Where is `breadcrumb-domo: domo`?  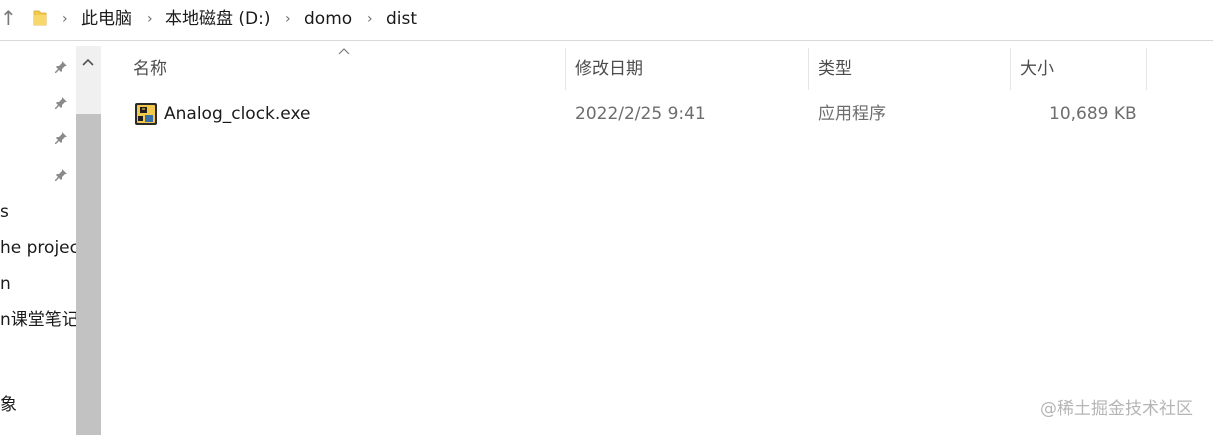
breadcrumb-domo: domo is located at coordinates (328, 19).